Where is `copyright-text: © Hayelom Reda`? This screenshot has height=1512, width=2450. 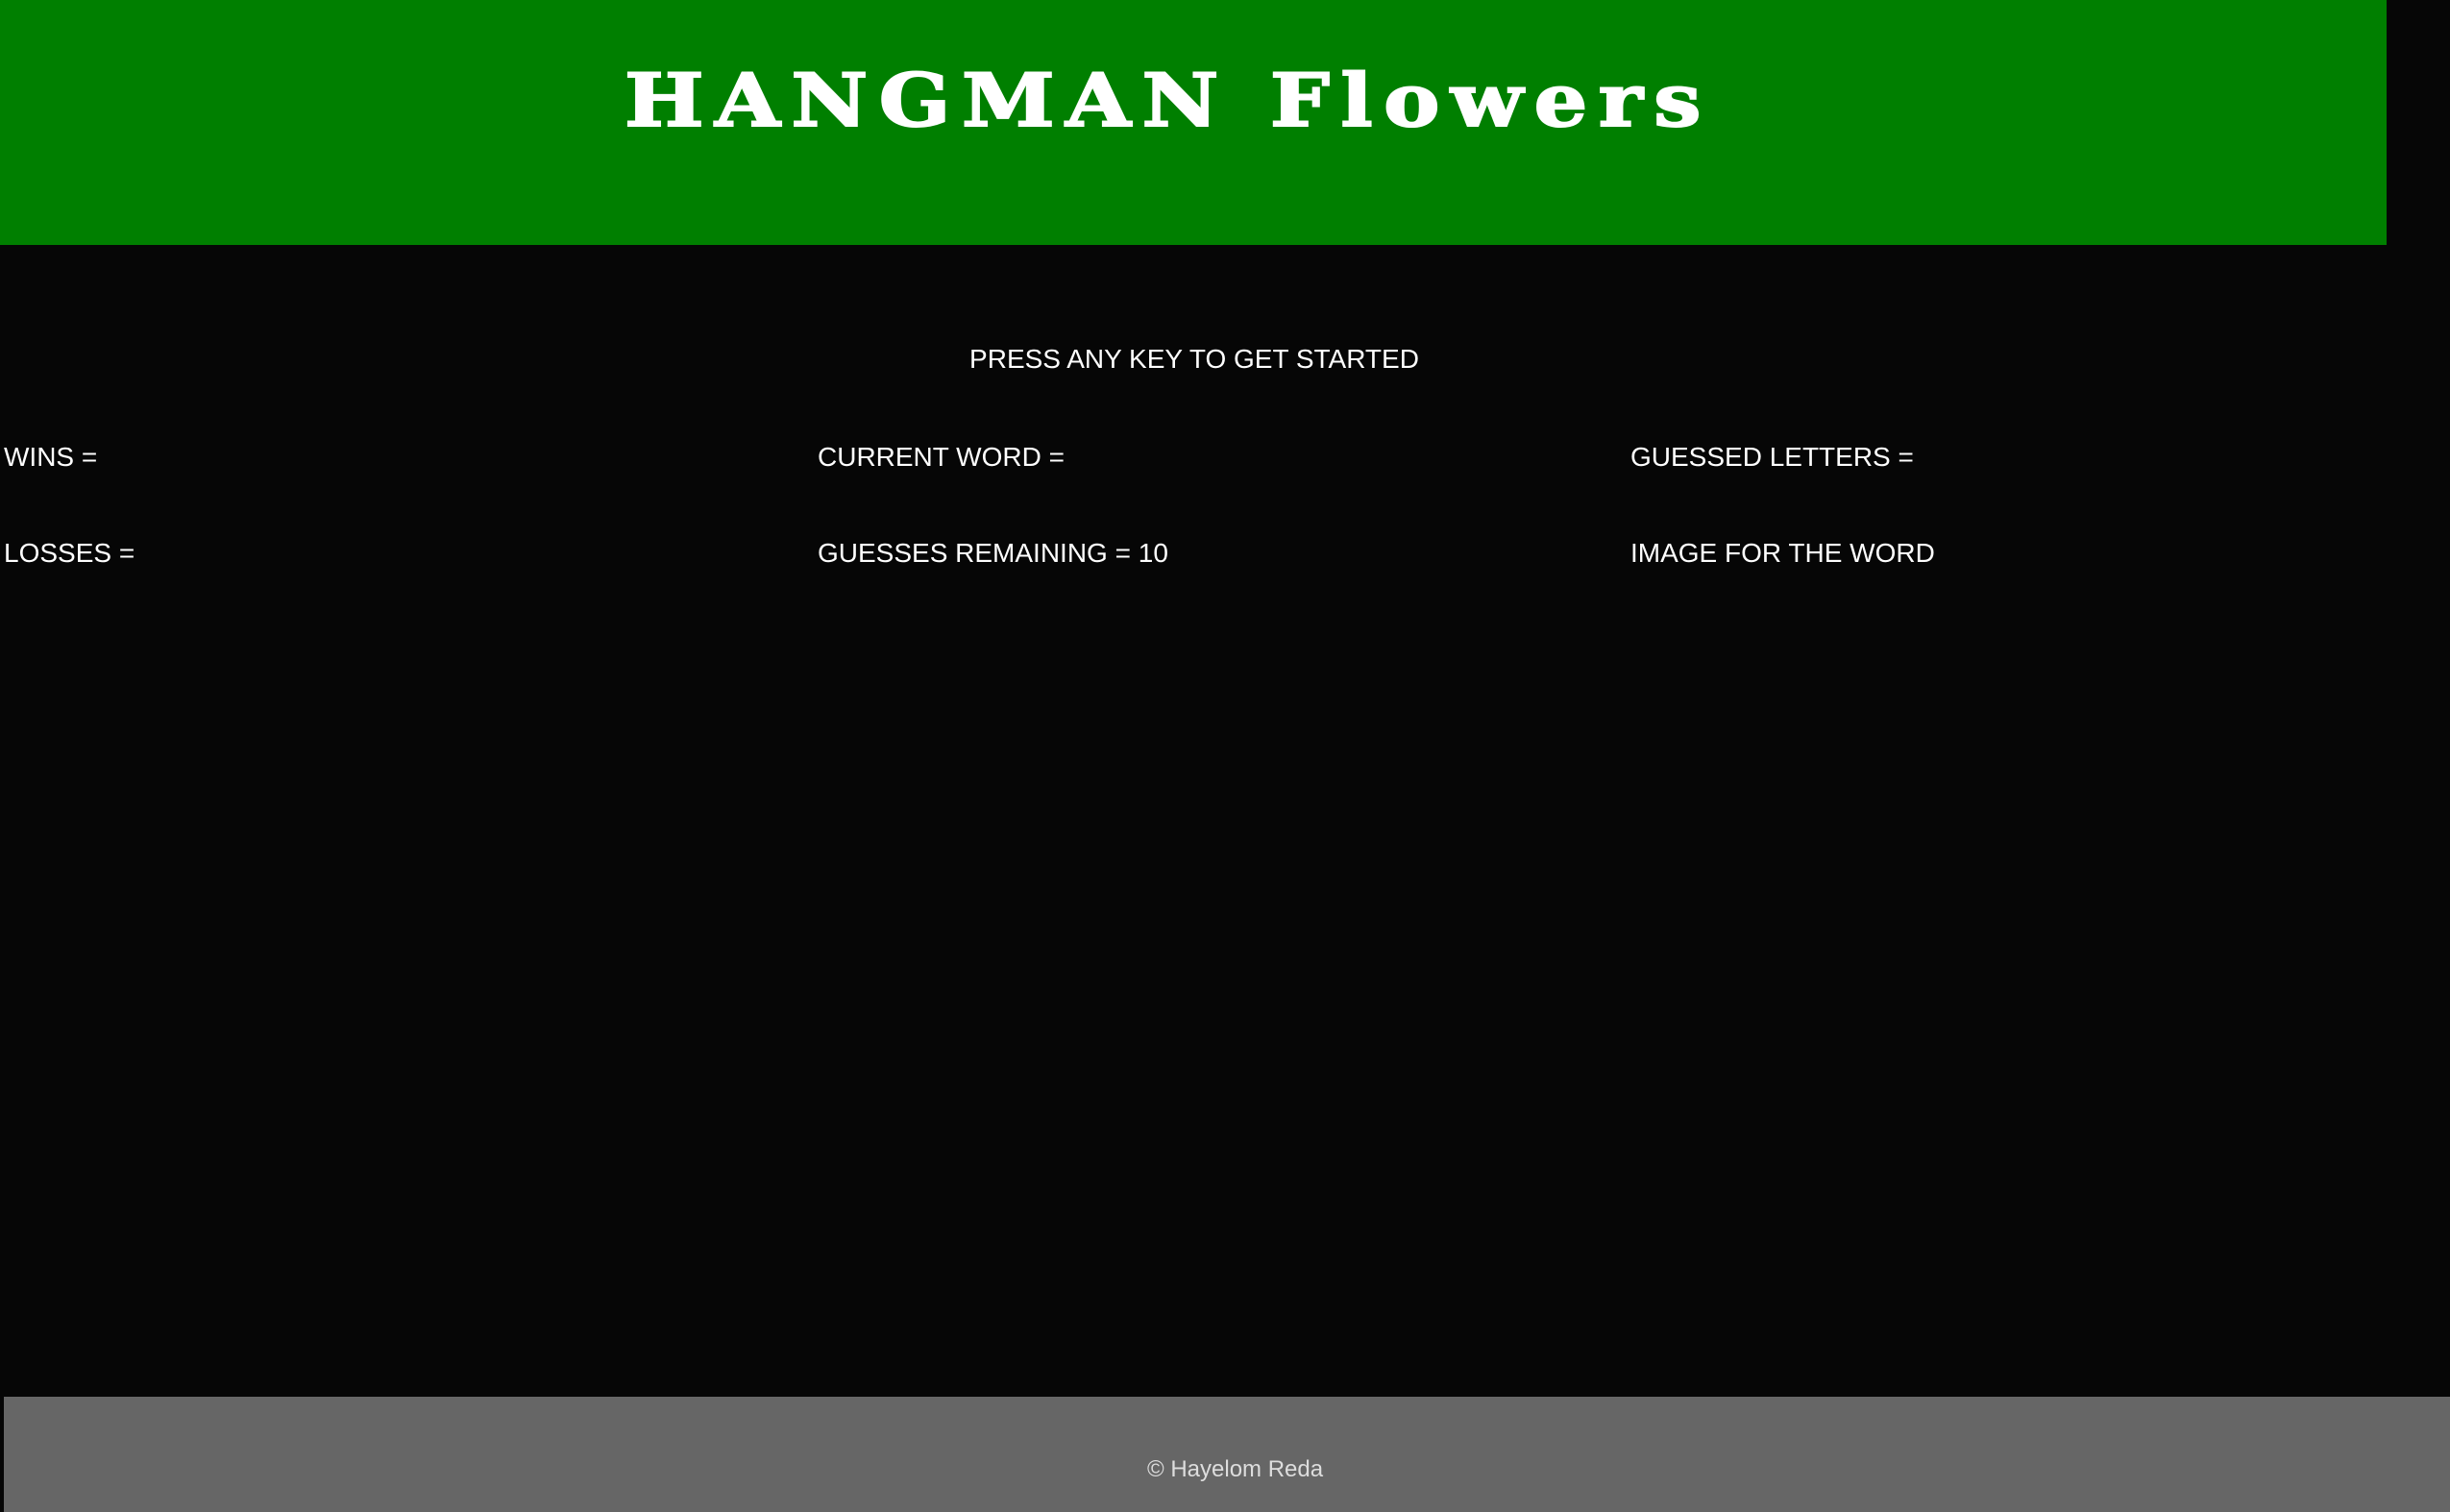
copyright-text: © Hayelom Reda is located at coordinates (1236, 1469).